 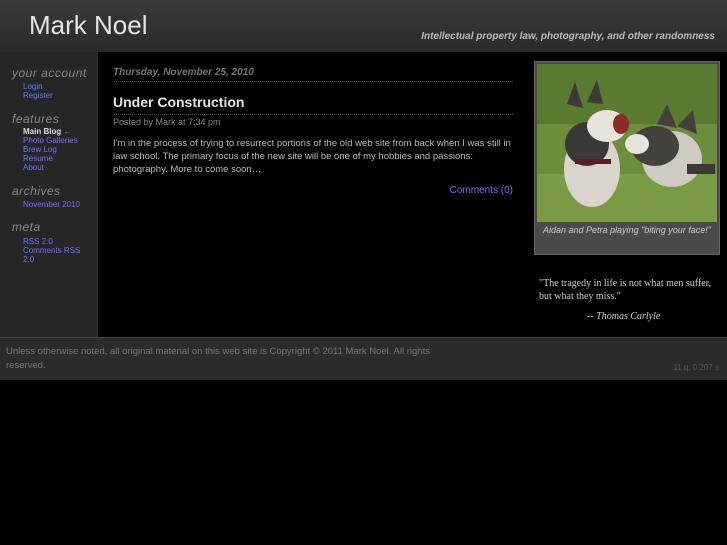 I want to click on sidebar-item-rss: RSS 2.0, so click(x=58, y=241).